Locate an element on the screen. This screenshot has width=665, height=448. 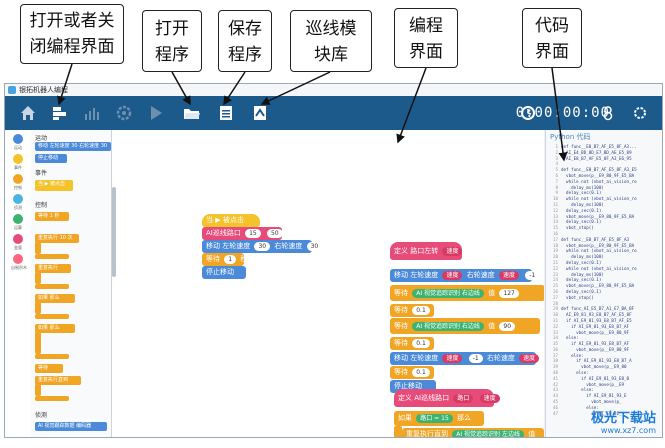
move-block: 移动 左轮速度 速度 -1 右轮速度 速度 is located at coordinates (465, 358).